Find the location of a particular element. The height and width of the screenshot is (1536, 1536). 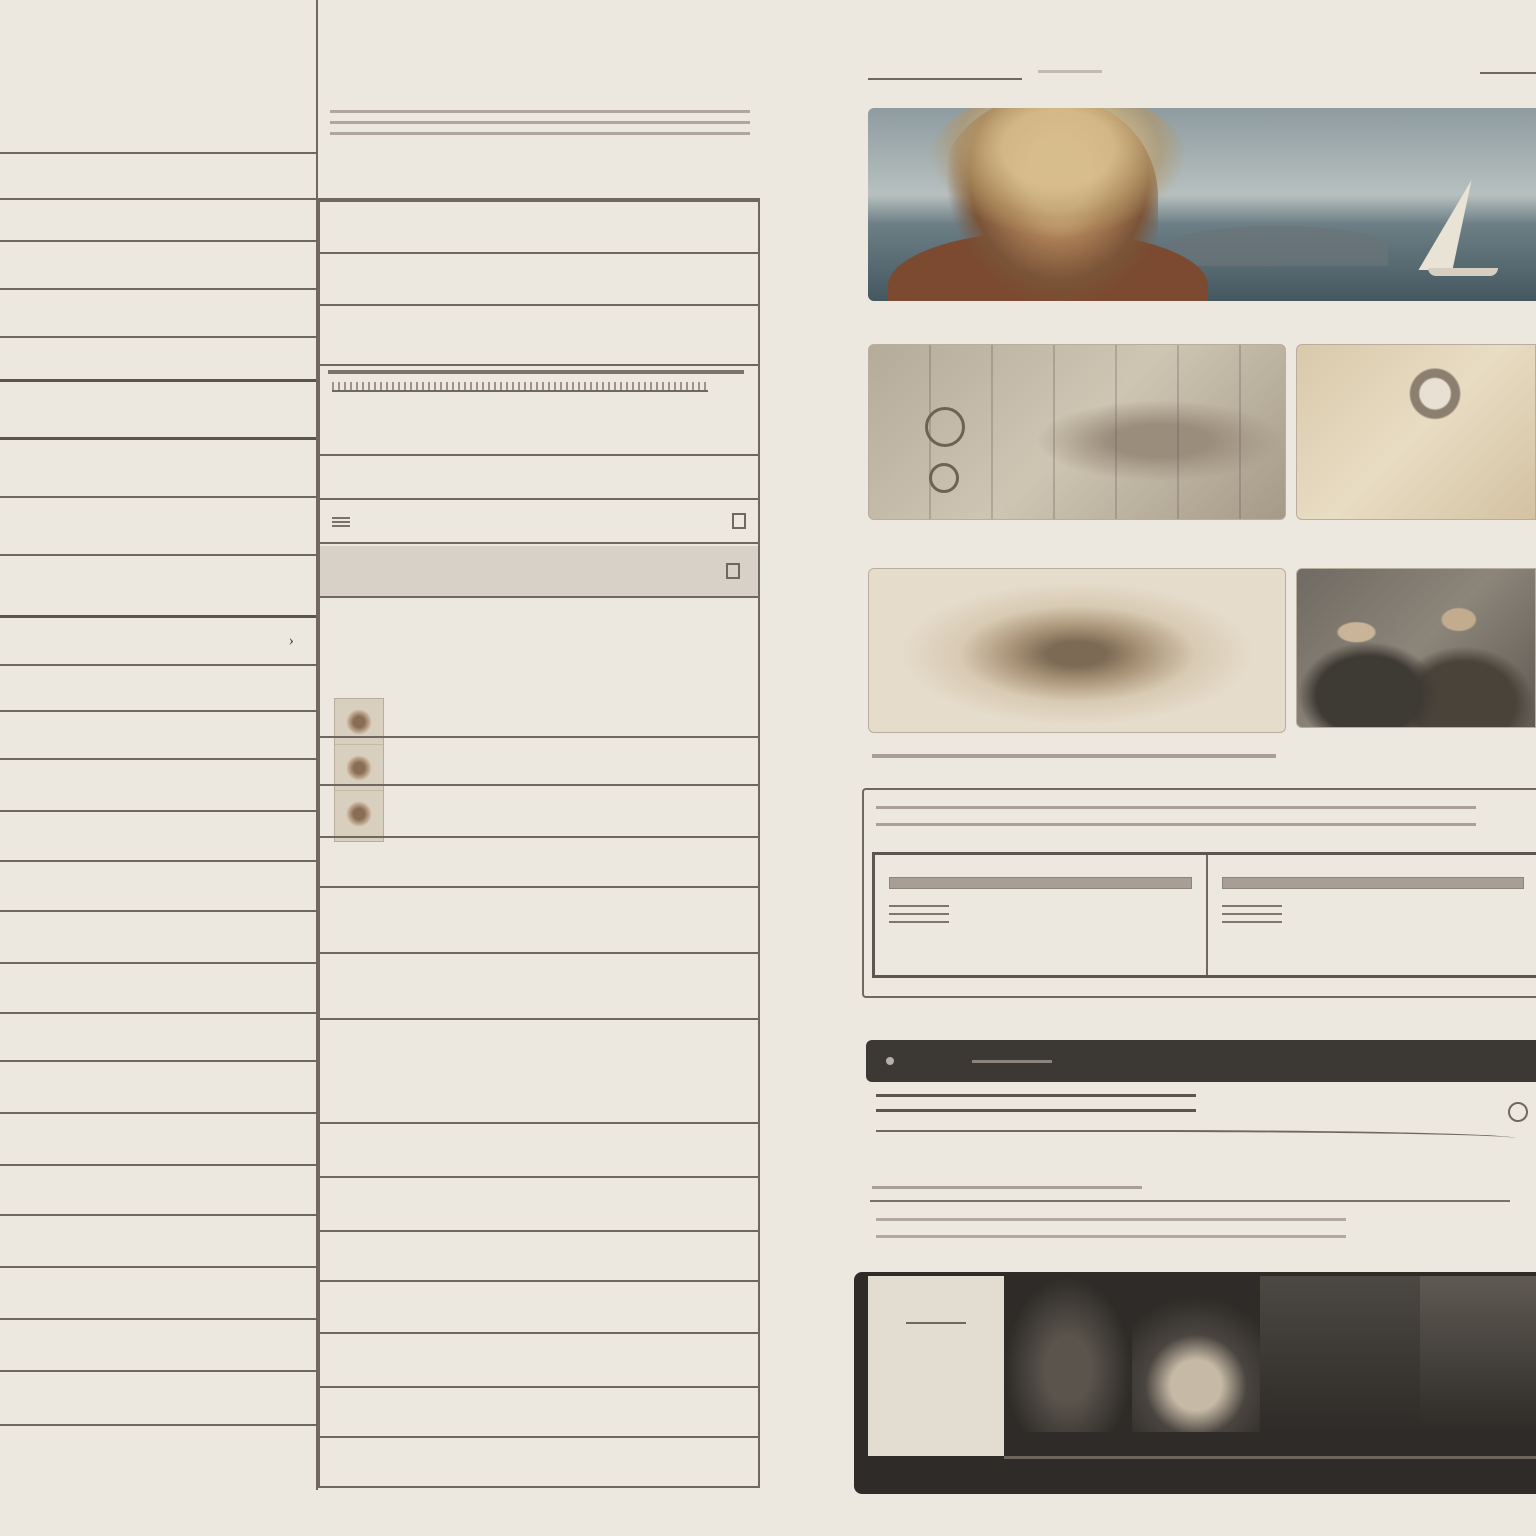

sidebar-title is located at coordinates (158, 32).